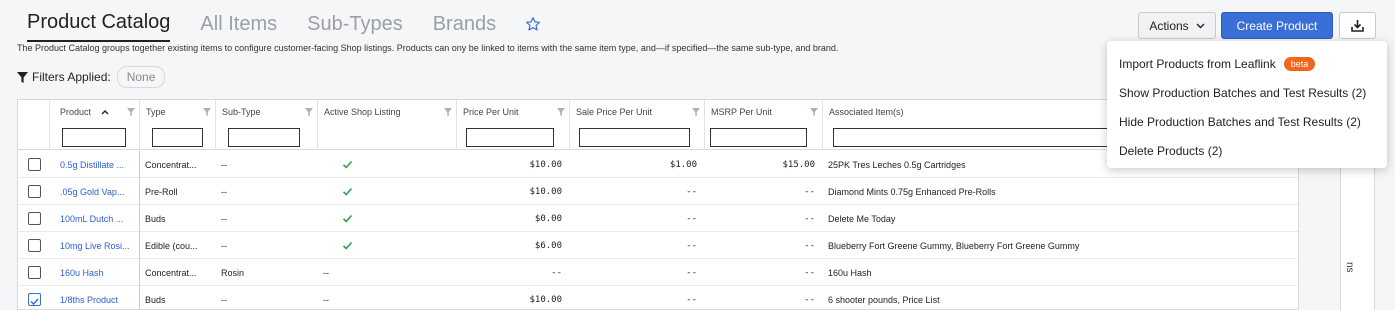  Describe the element at coordinates (1357, 25) in the screenshot. I see `download-button` at that location.